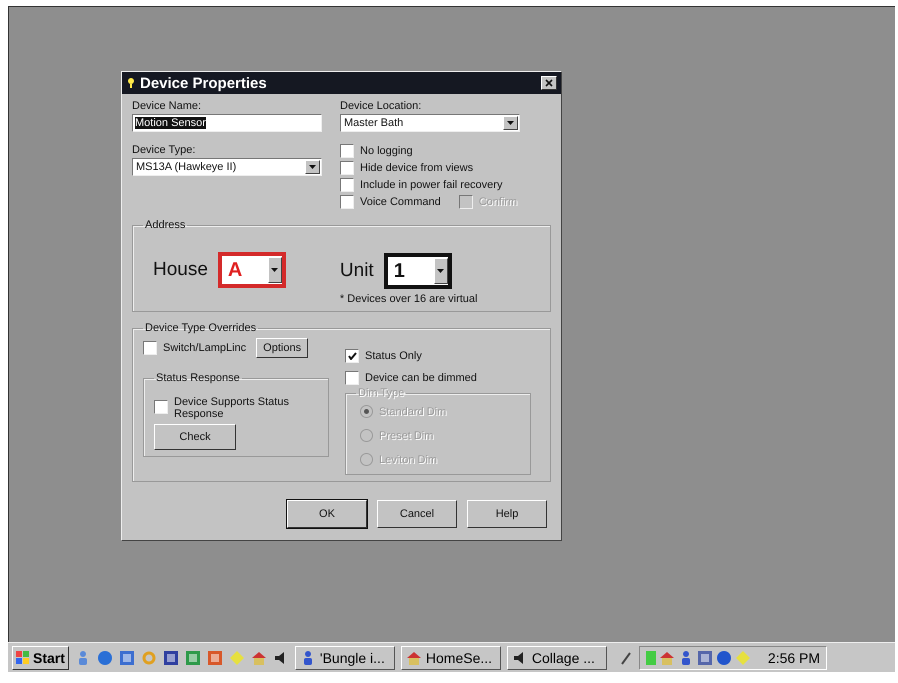 The image size is (898, 683). Describe the element at coordinates (204, 348) in the screenshot. I see `checkbox-label: Switch/LampLinc` at that location.